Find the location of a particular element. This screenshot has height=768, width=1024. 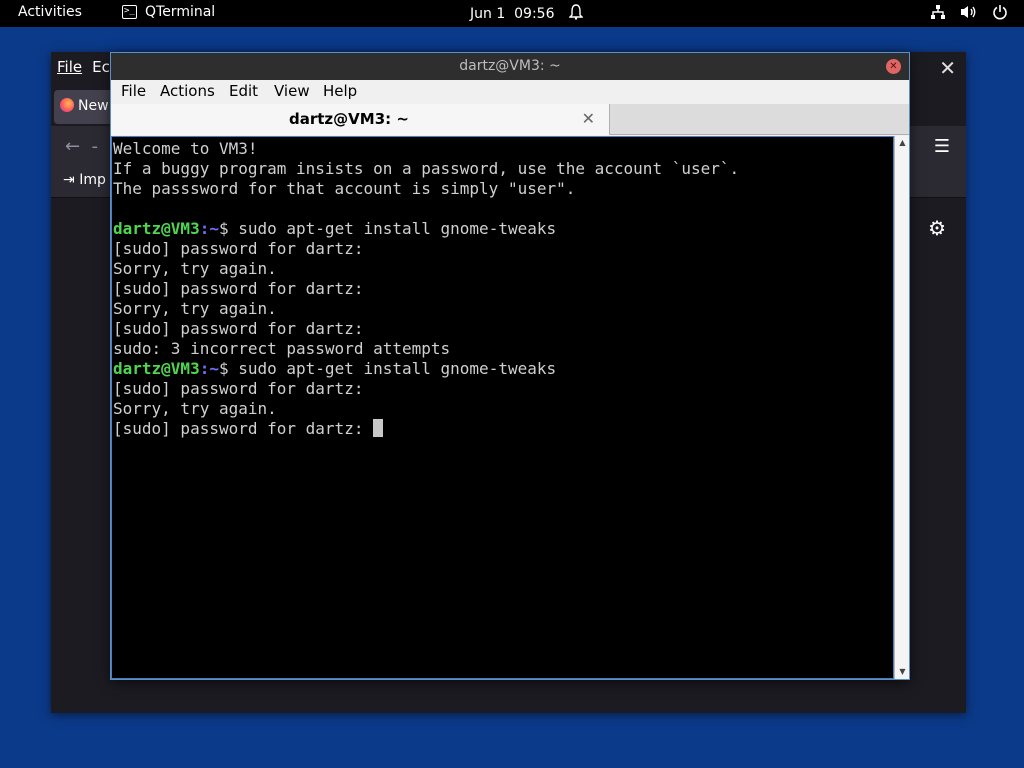

activities-button: Activities is located at coordinates (50, 12).